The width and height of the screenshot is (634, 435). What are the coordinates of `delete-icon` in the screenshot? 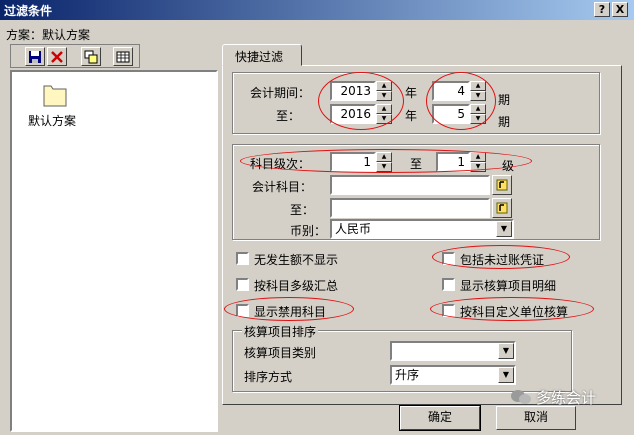 It's located at (57, 57).